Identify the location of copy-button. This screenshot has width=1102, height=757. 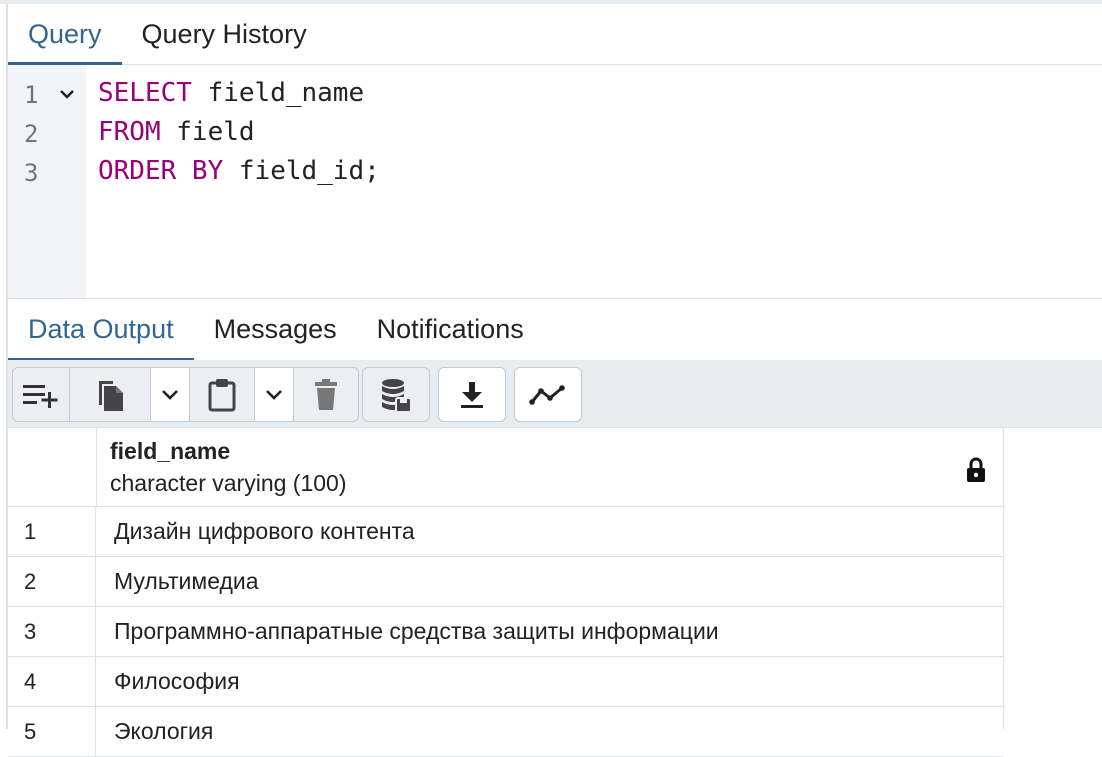
(110, 394).